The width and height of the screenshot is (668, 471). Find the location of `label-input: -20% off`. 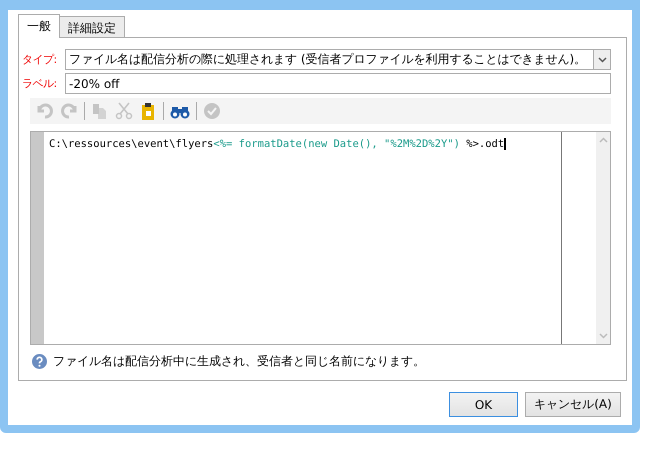

label-input: -20% off is located at coordinates (338, 83).